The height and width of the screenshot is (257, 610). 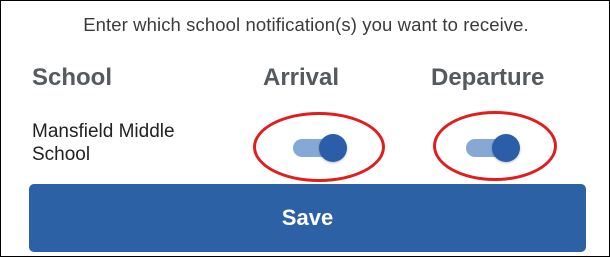 I want to click on school-name: Mansfield Middle School, so click(x=103, y=143).